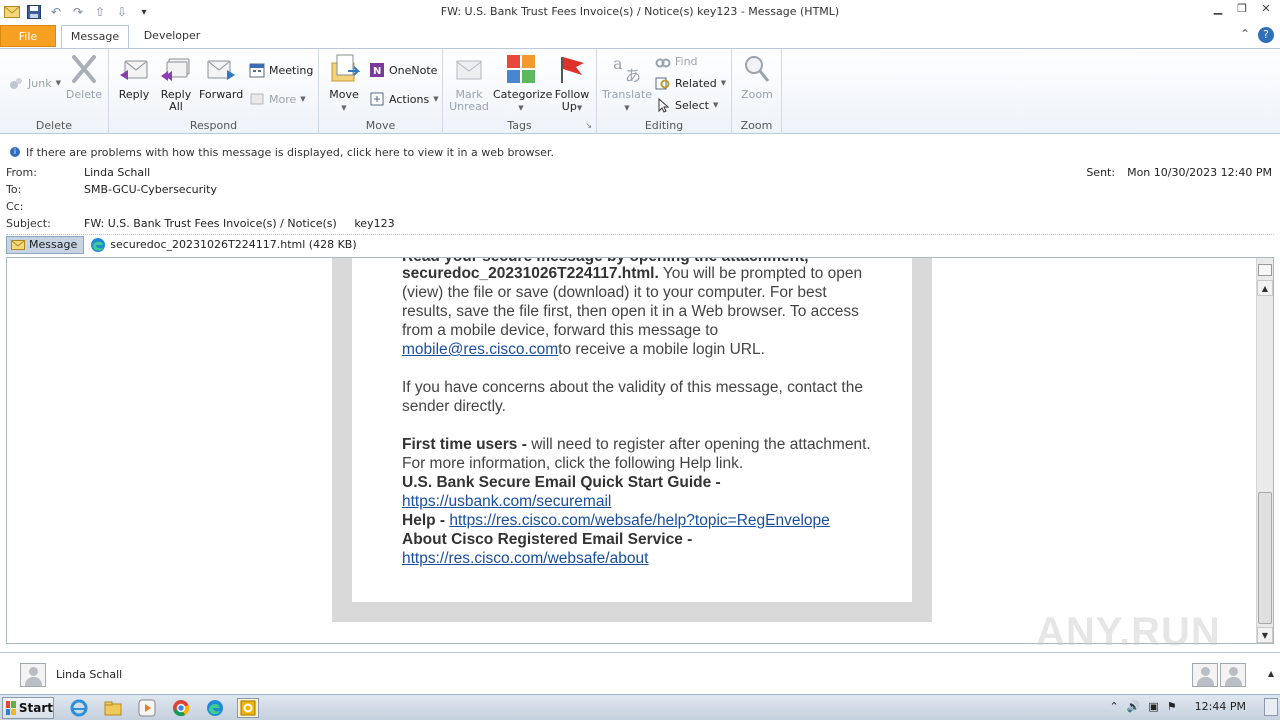 Image resolution: width=1280 pixels, height=720 pixels. What do you see at coordinates (277, 99) in the screenshot?
I see `more-respond-button: More ▼` at bounding box center [277, 99].